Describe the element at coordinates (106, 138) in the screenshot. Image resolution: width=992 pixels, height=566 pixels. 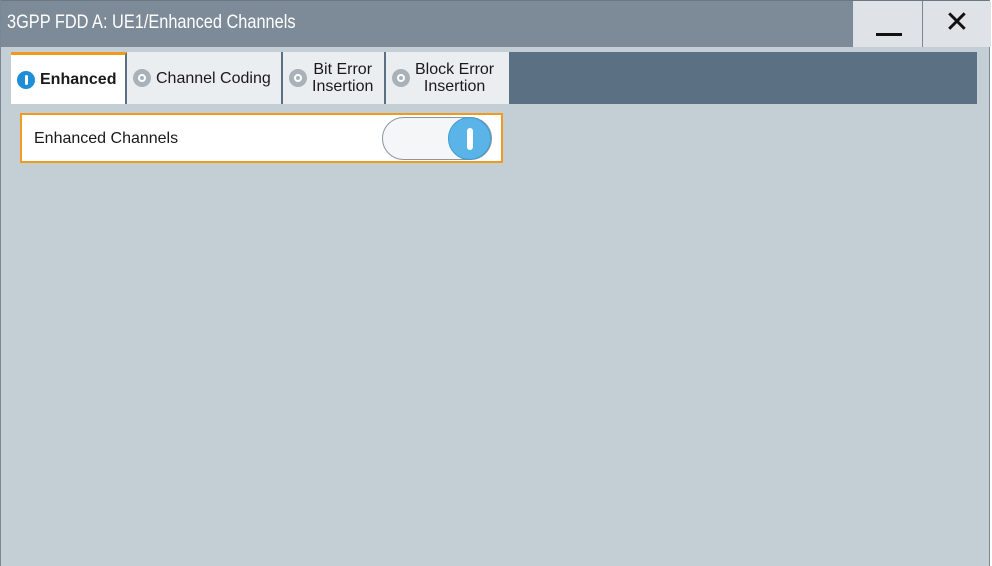
I see `enhanced-channels-label: Enhanced Channels` at that location.